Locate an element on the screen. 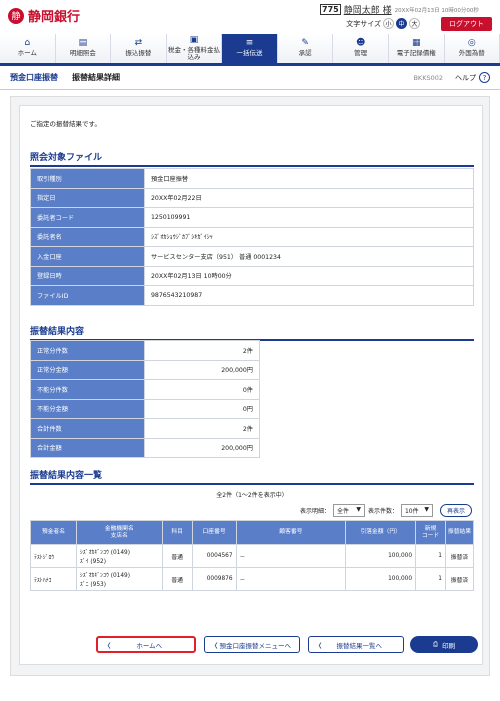  column-header: 科目 is located at coordinates (177, 532).